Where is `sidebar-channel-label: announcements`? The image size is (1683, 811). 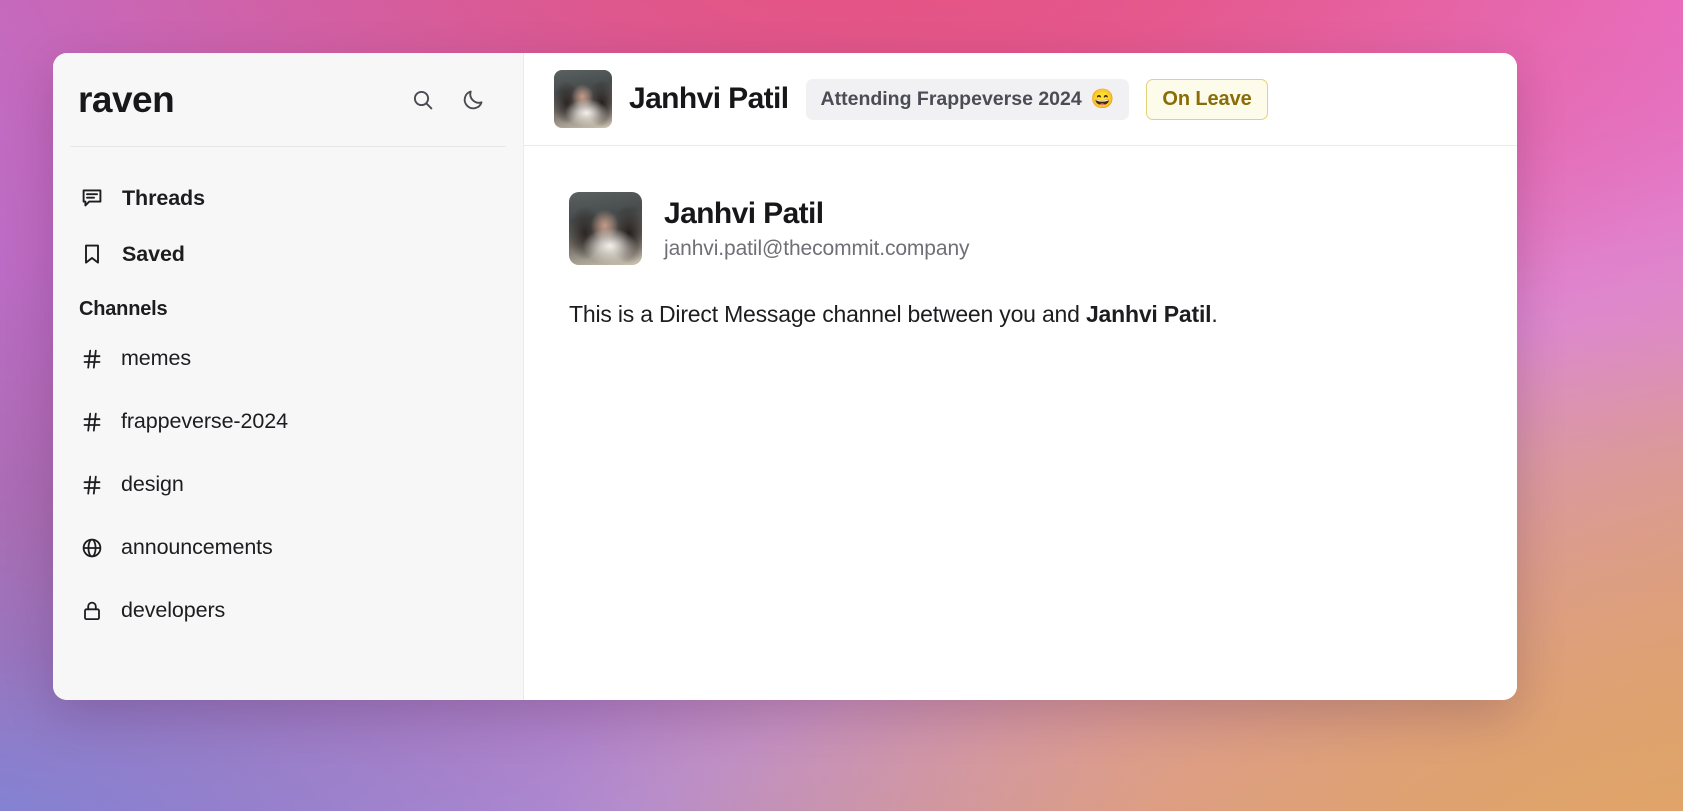 sidebar-channel-label: announcements is located at coordinates (197, 547).